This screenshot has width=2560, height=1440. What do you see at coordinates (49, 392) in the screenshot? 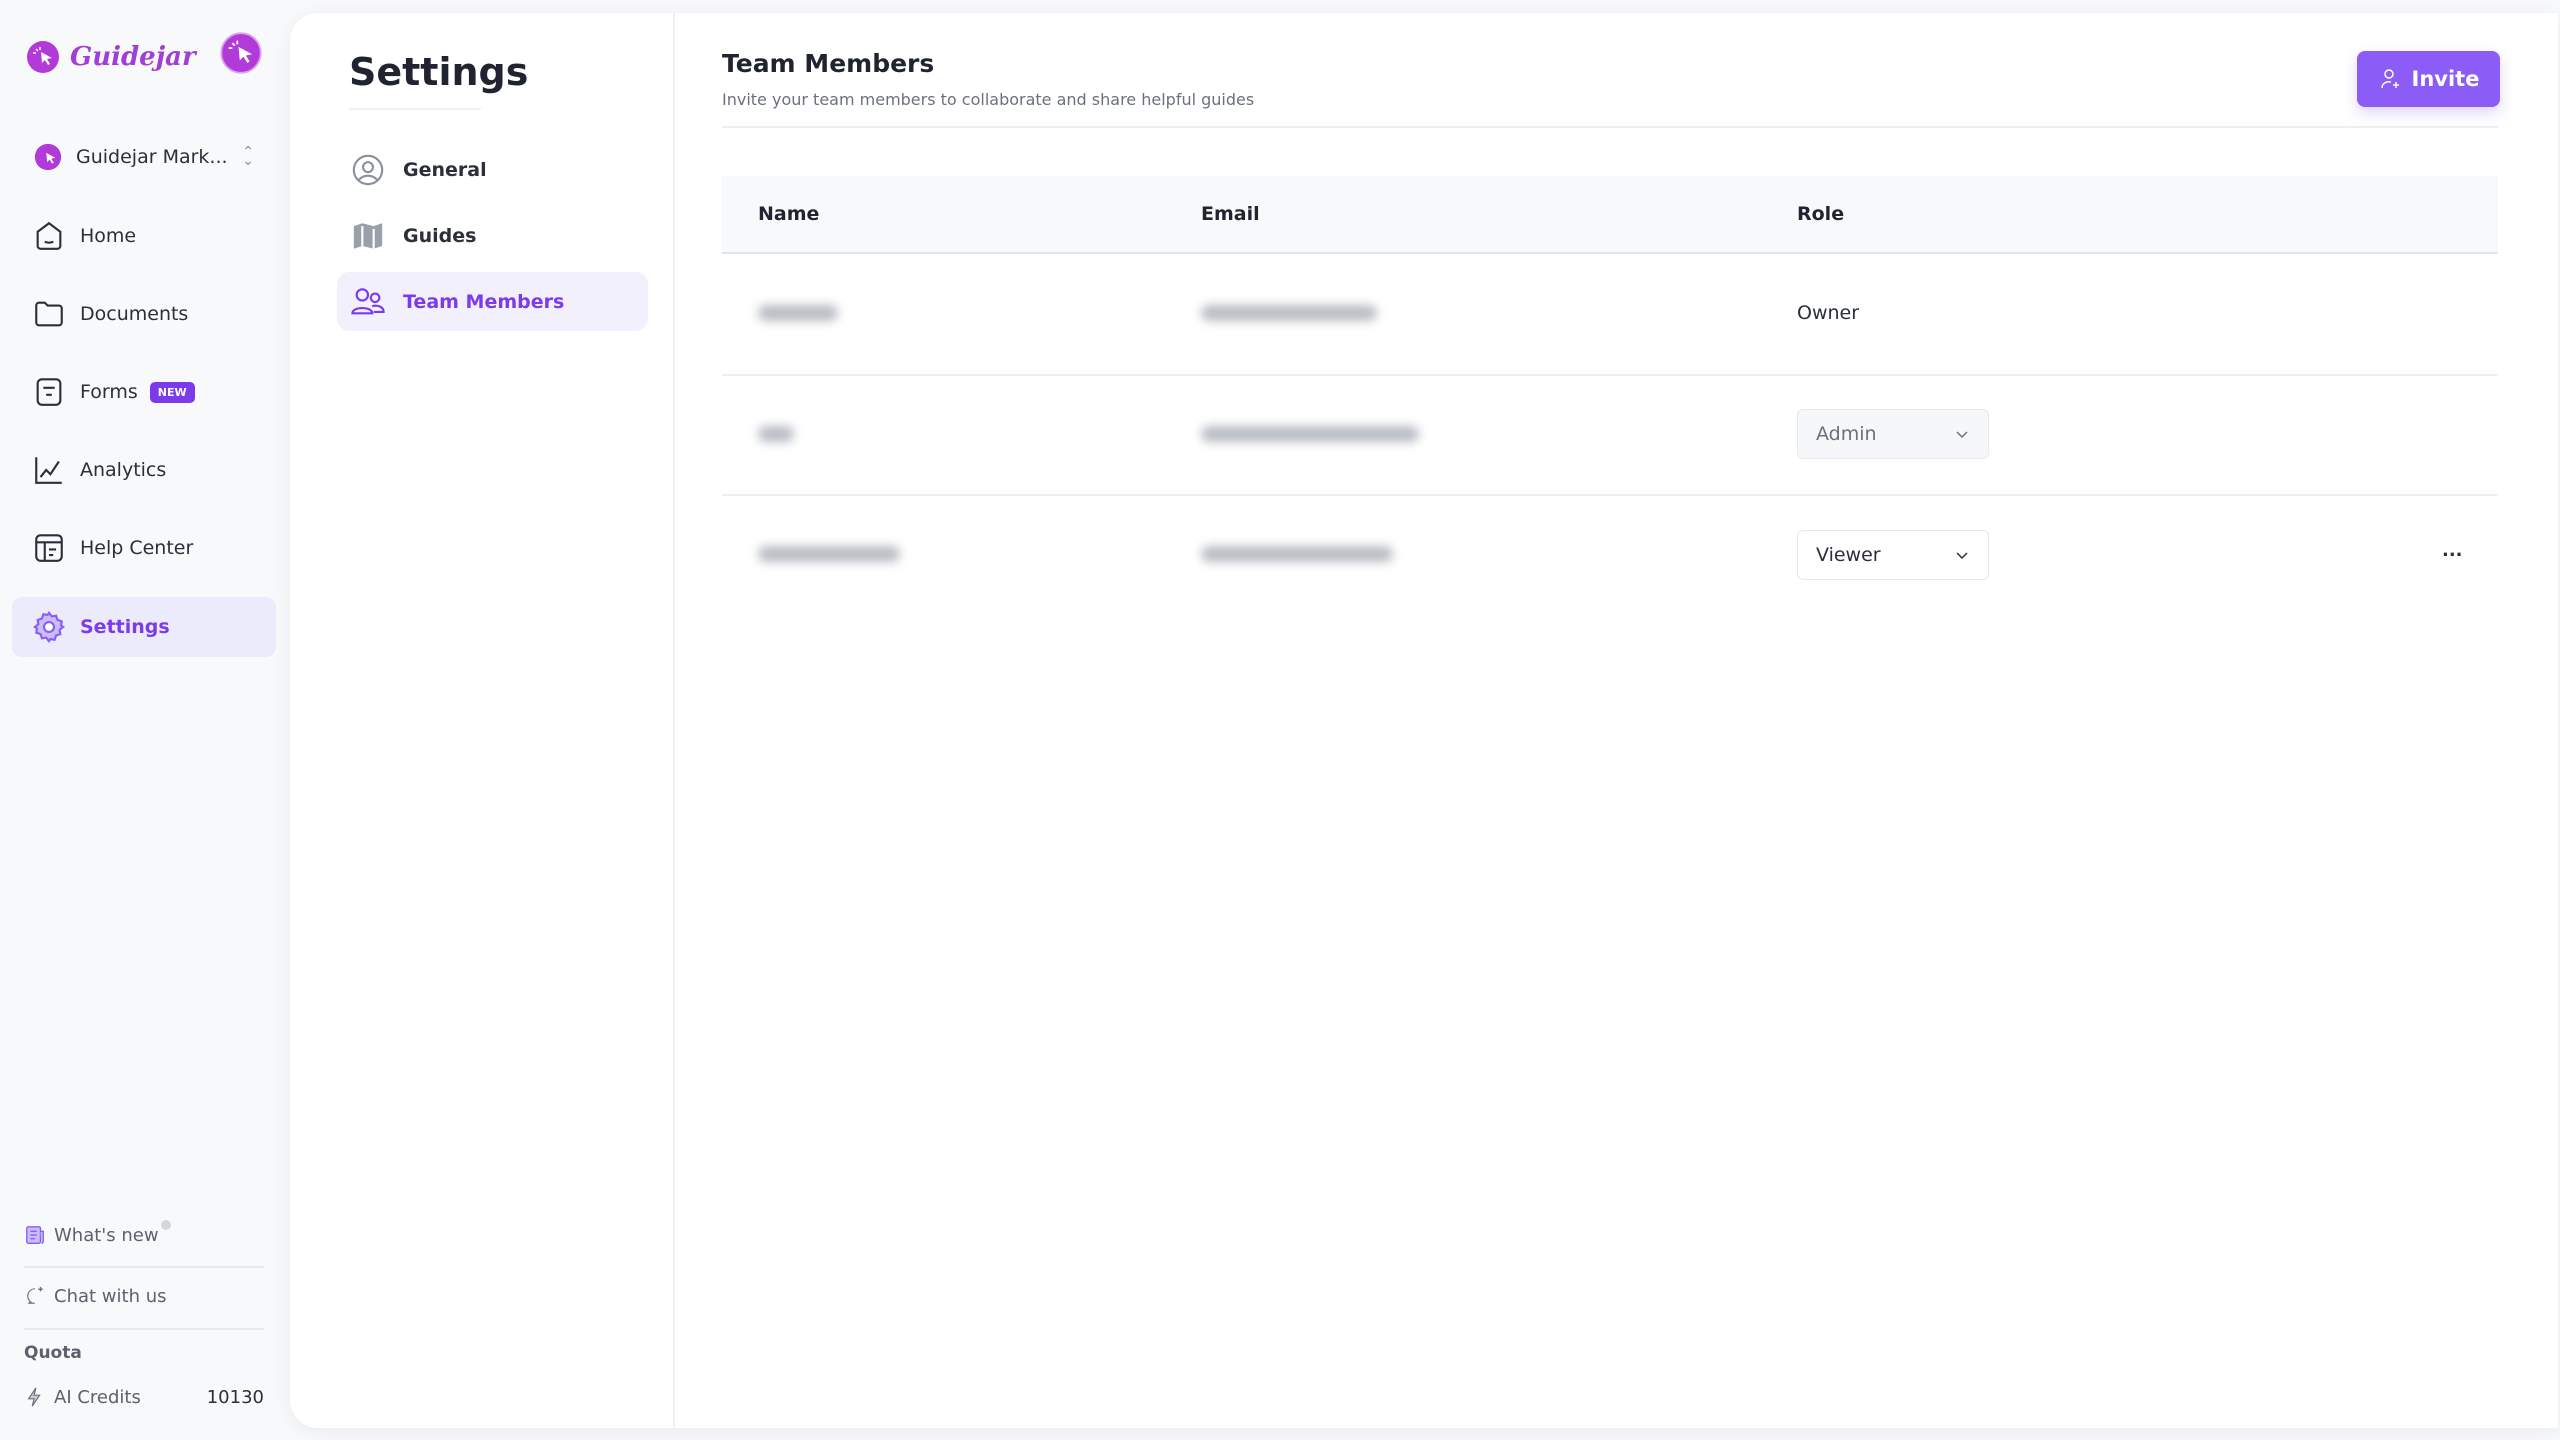
I see `form-icon` at bounding box center [49, 392].